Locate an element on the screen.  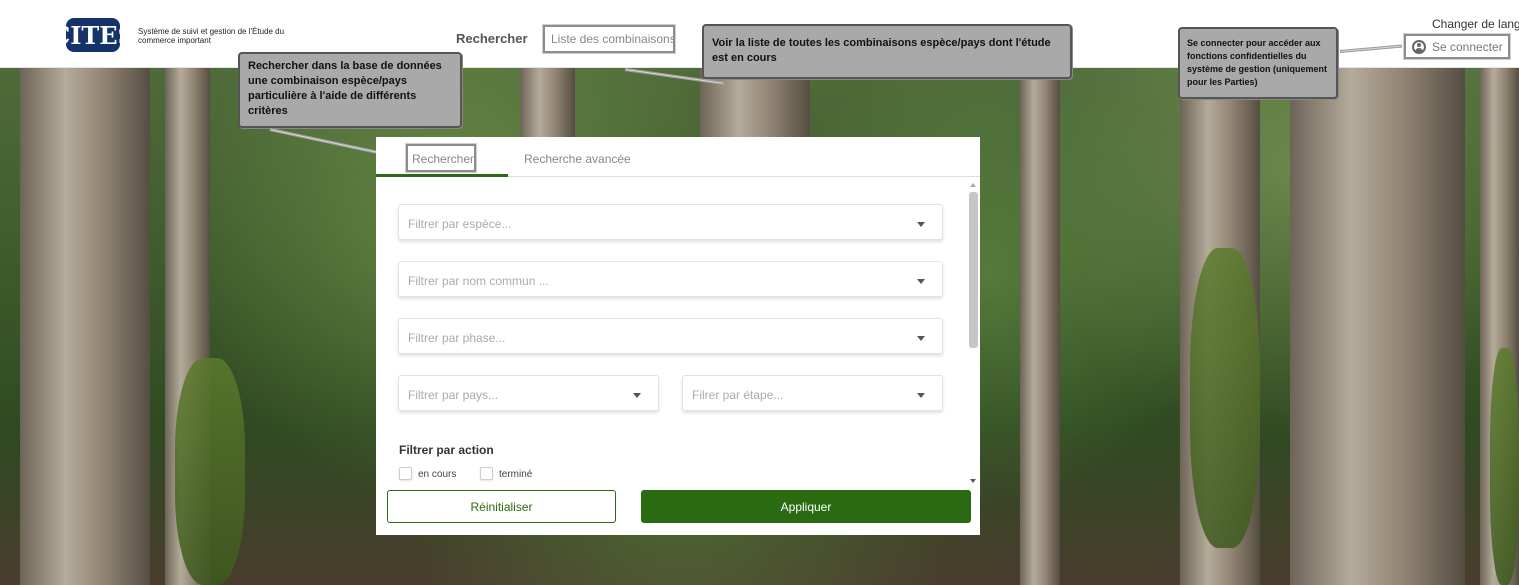
logo-text: CITES is located at coordinates (93, 35).